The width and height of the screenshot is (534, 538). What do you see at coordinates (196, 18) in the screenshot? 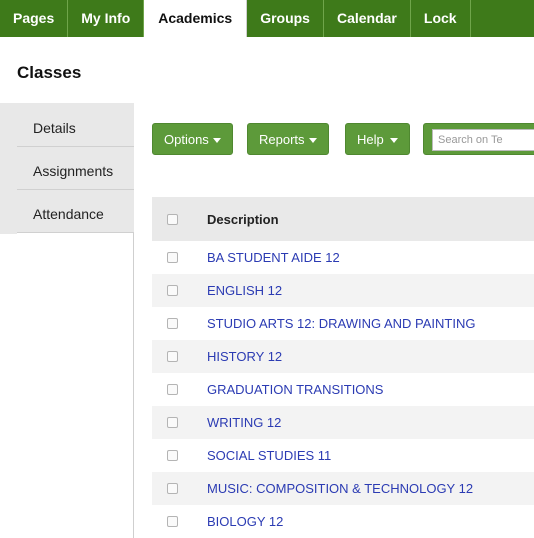
I see `tab-academics: Academics` at bounding box center [196, 18].